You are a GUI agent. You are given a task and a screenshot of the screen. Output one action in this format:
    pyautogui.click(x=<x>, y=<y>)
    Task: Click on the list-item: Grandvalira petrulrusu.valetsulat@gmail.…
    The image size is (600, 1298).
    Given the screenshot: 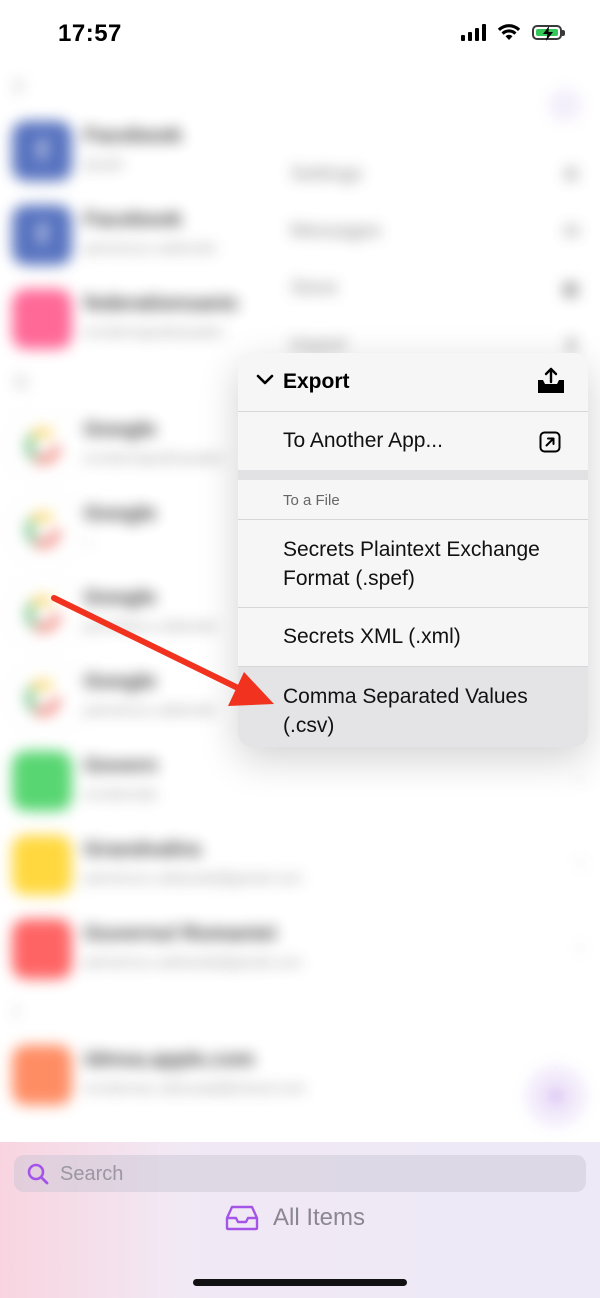 What is the action you would take?
    pyautogui.click(x=302, y=867)
    